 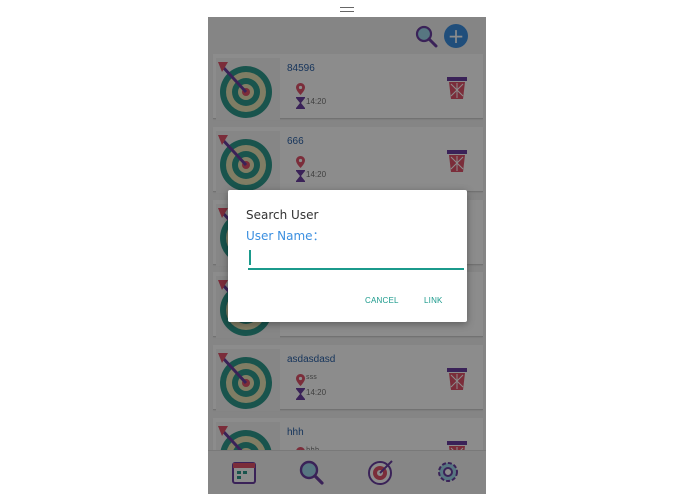 I want to click on status-bar, so click(x=347, y=8).